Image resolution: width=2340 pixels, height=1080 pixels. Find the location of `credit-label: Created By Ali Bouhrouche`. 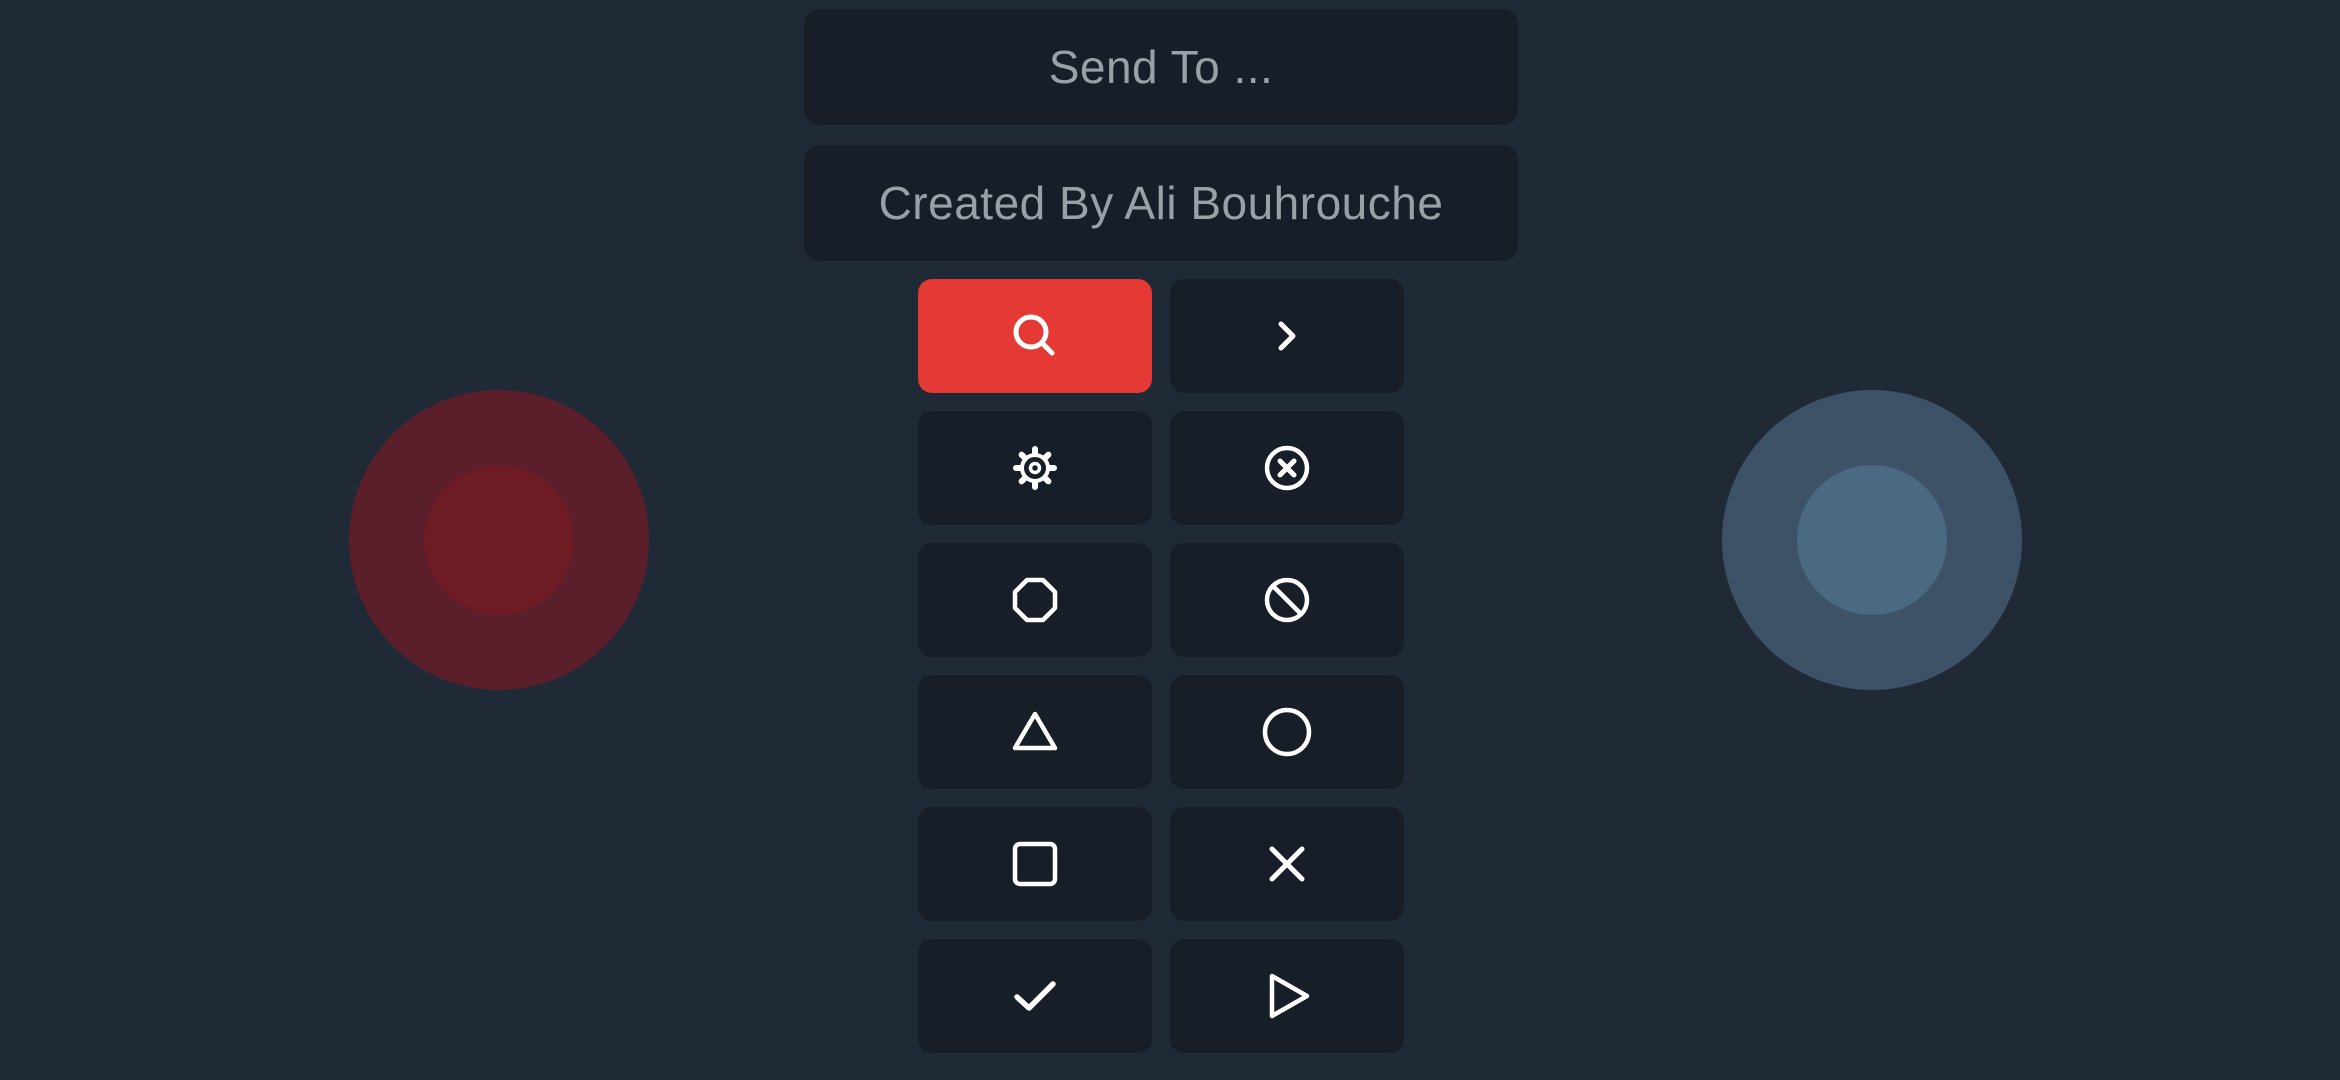

credit-label: Created By Ali Bouhrouche is located at coordinates (1161, 203).